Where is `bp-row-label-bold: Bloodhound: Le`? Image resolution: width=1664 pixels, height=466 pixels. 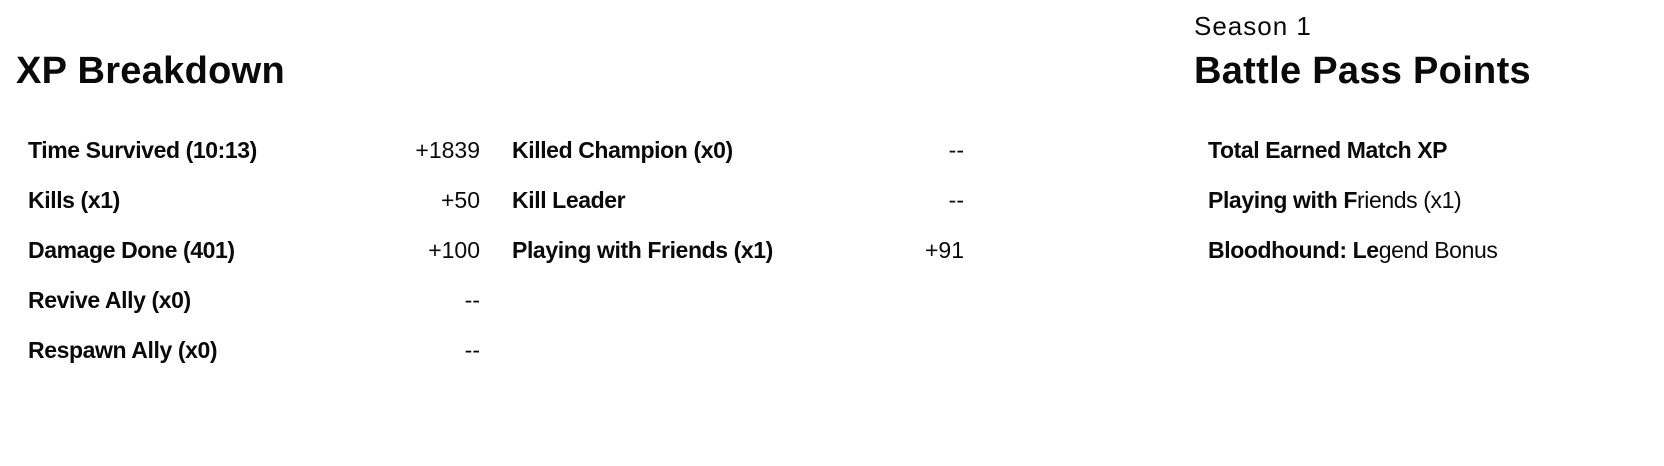 bp-row-label-bold: Bloodhound: Le is located at coordinates (1293, 250).